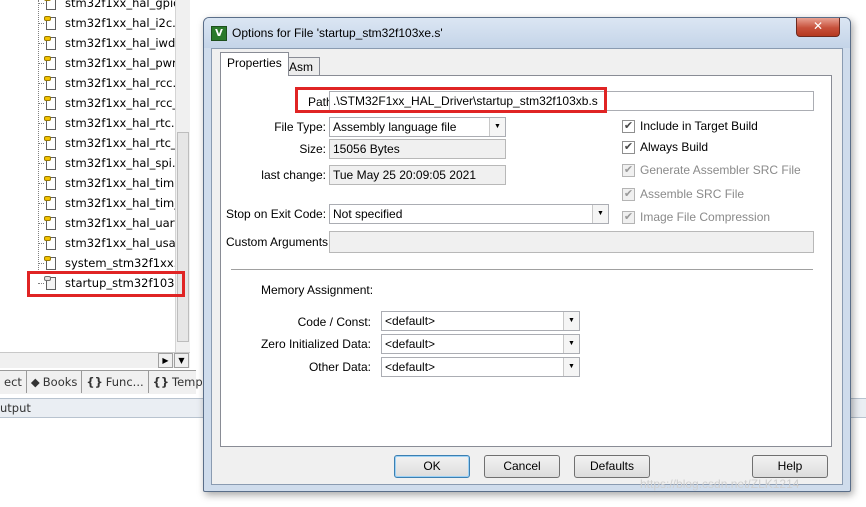 The image size is (866, 507). Describe the element at coordinates (127, 103) in the screenshot. I see `tree-item-label: stm32f1xx_hal_rcc_ex.` at that location.